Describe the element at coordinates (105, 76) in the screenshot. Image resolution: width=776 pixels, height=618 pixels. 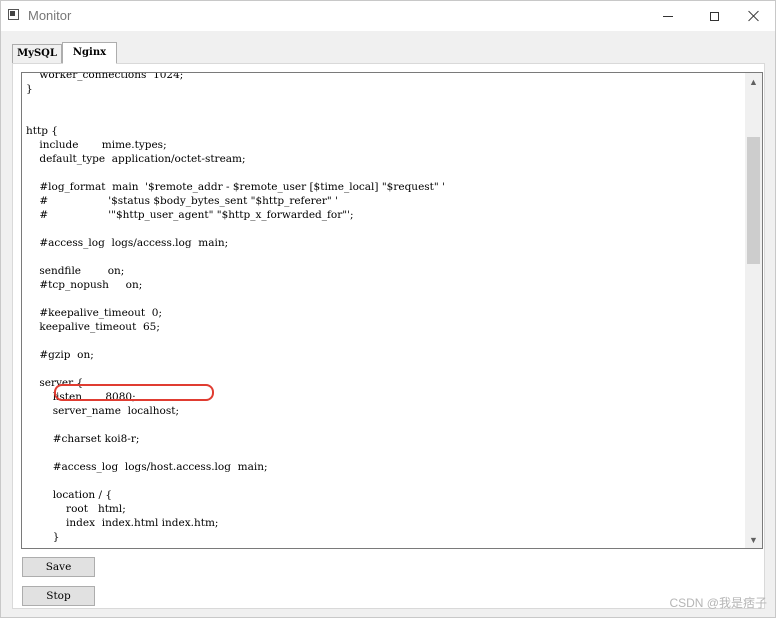
I see `config-line: worker_connections 1024;` at that location.